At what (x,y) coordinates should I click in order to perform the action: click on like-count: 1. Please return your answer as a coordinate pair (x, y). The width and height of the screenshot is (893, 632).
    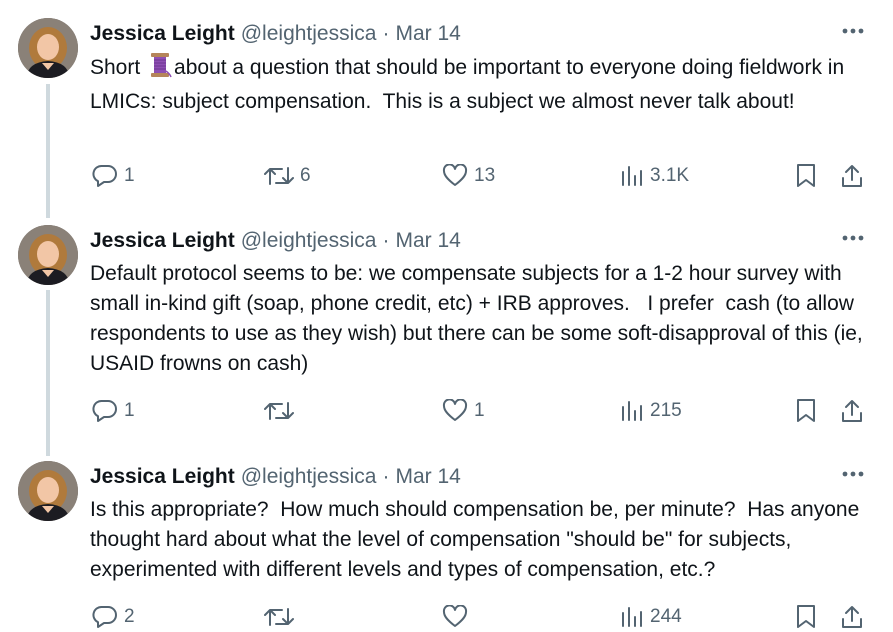
    Looking at the image, I should click on (479, 410).